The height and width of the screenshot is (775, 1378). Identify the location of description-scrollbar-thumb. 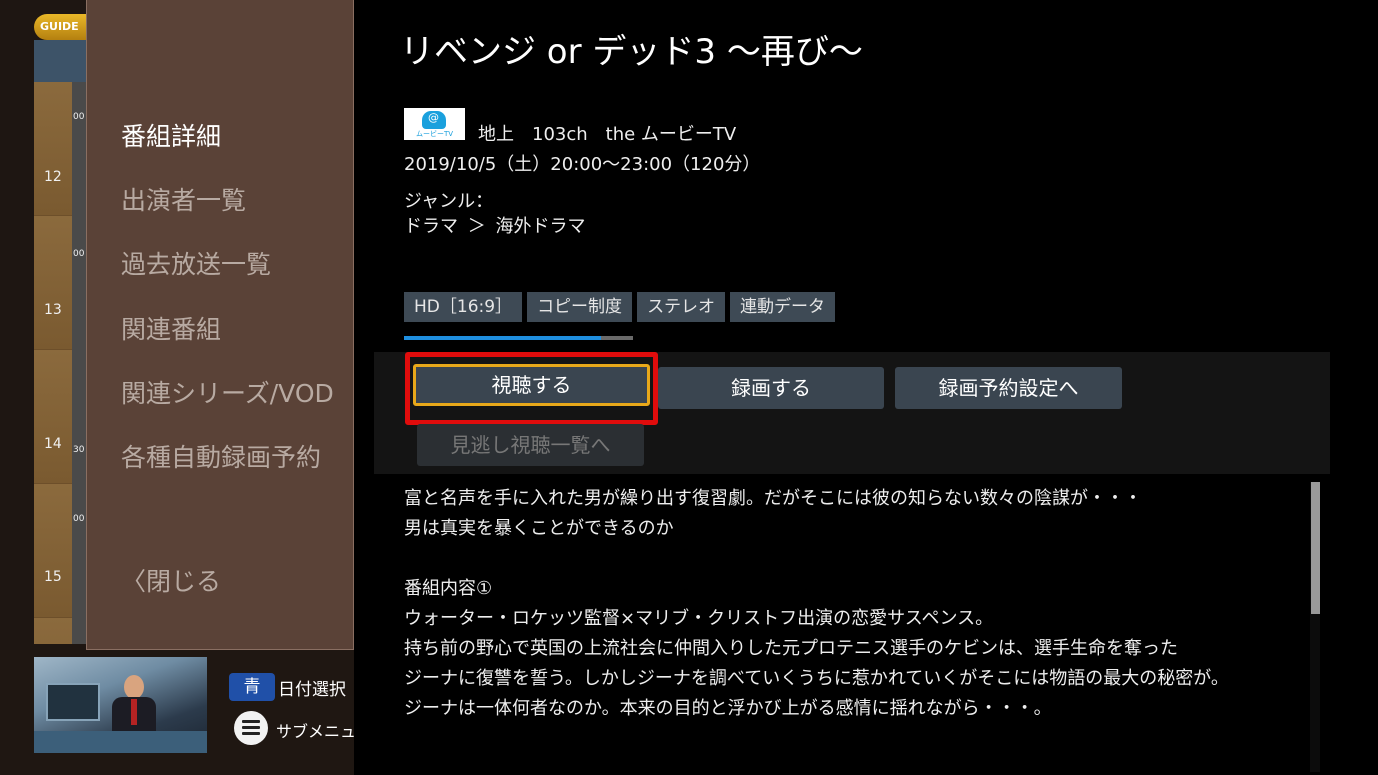
(1315, 548).